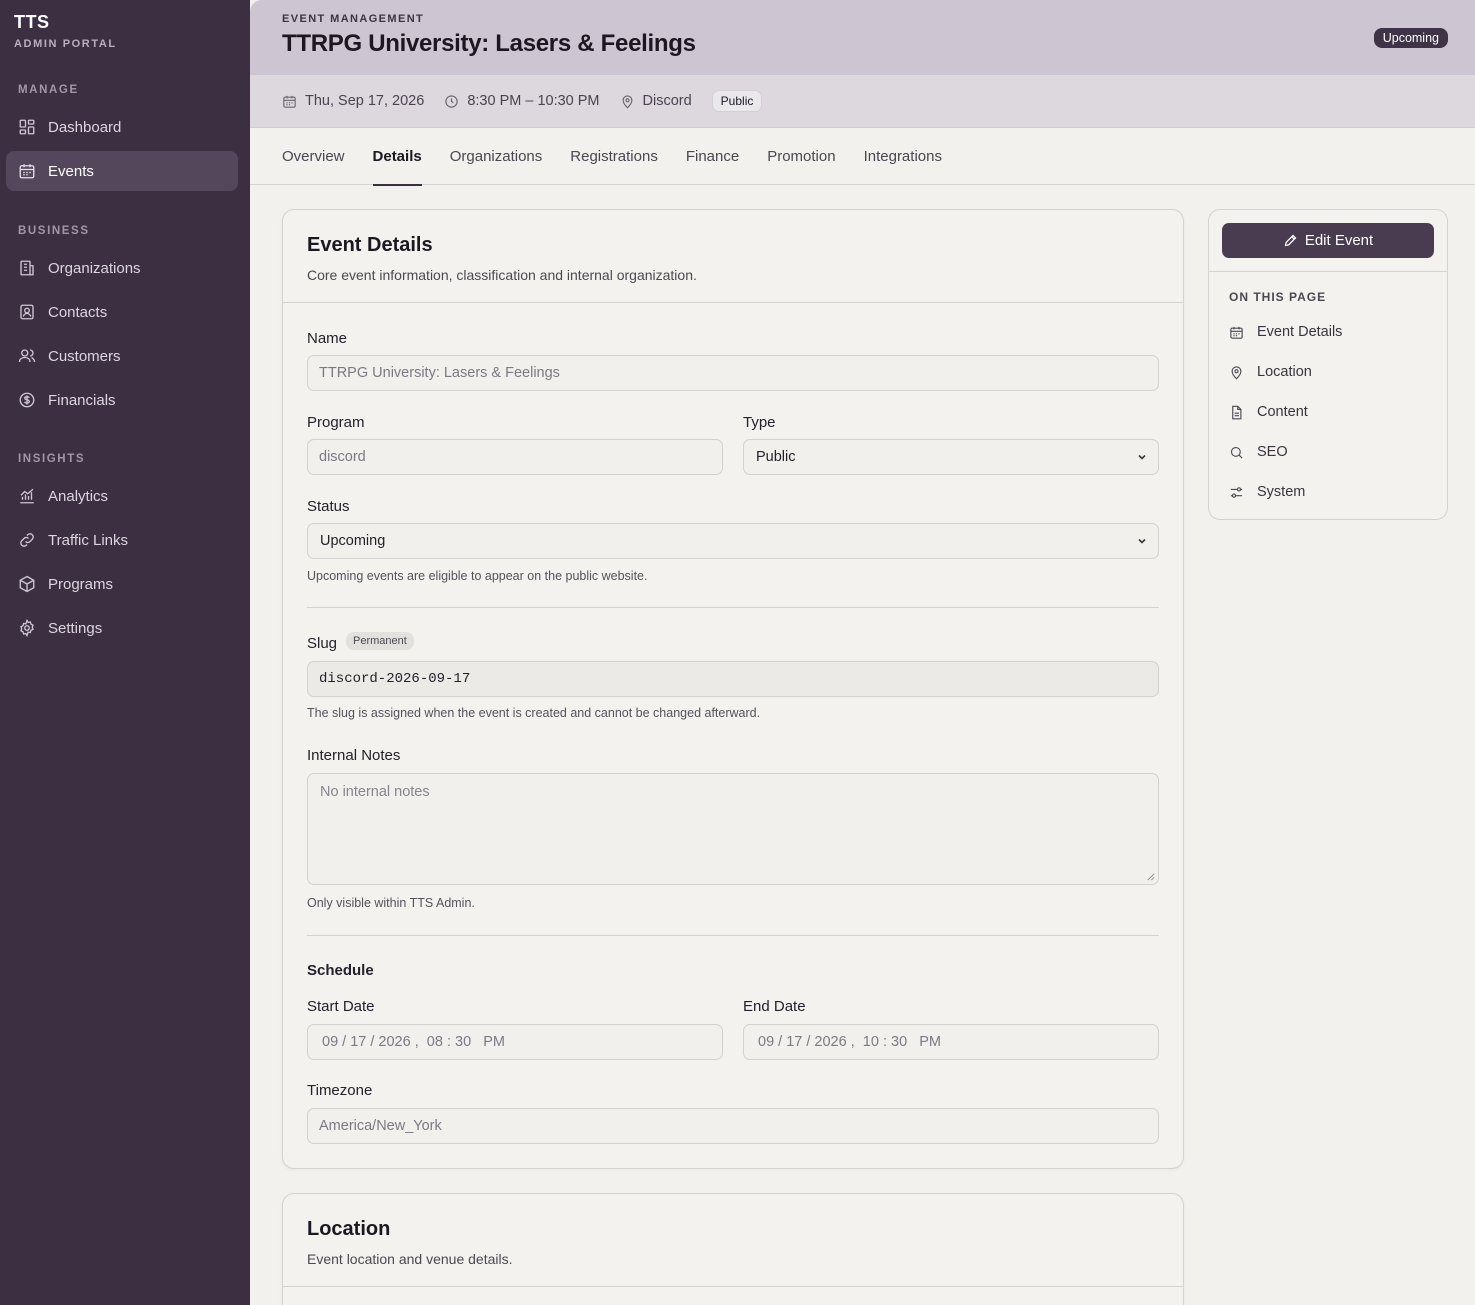 This screenshot has height=1305, width=1475. I want to click on event-time: 8:30 PM – 10:30 PM, so click(522, 101).